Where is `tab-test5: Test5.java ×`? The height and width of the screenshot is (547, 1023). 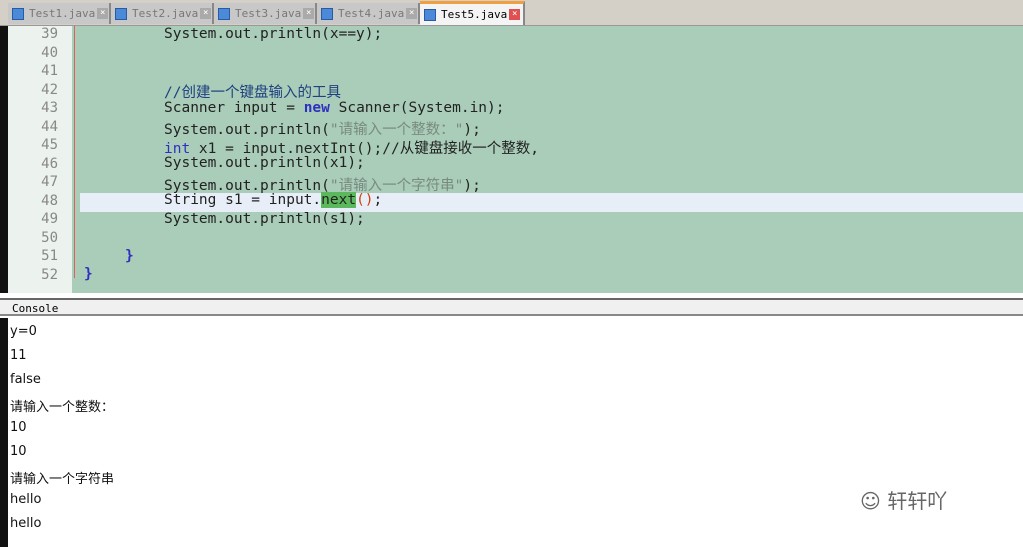
tab-test5: Test5.java × is located at coordinates (472, 13).